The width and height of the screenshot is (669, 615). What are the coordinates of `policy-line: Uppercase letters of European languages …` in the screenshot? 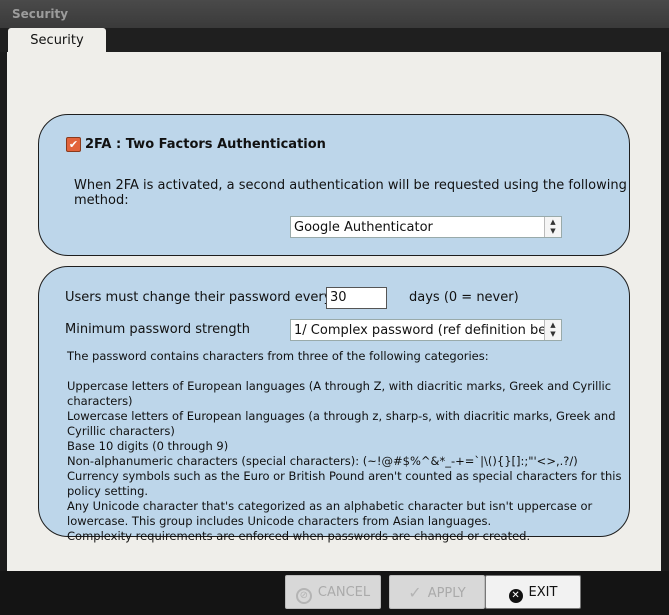 It's located at (339, 393).